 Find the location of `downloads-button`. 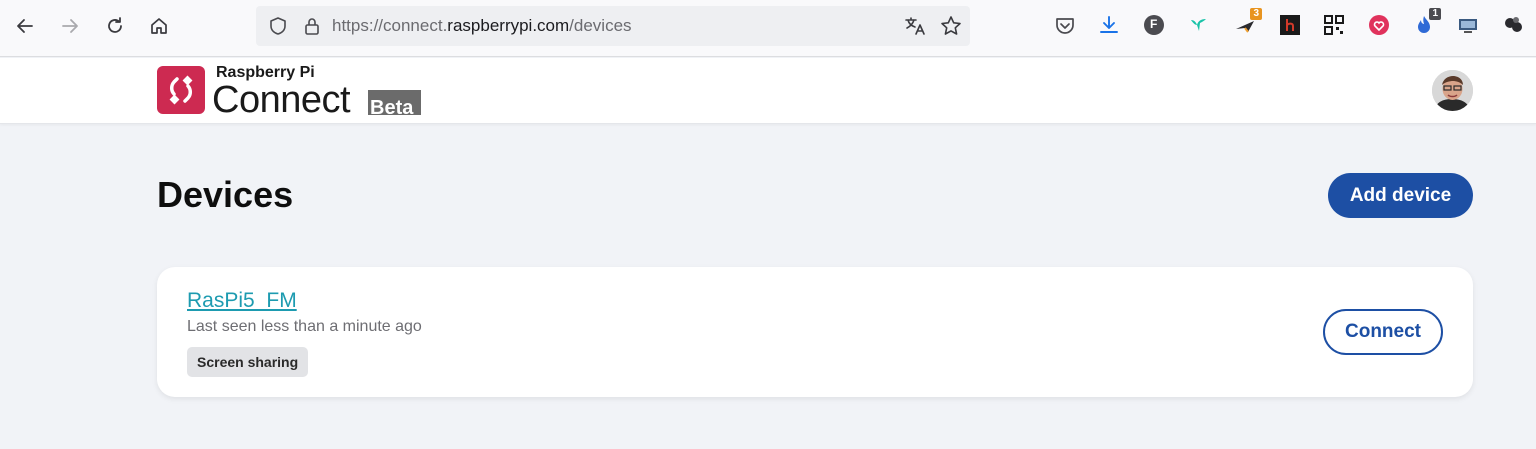

downloads-button is located at coordinates (1109, 25).